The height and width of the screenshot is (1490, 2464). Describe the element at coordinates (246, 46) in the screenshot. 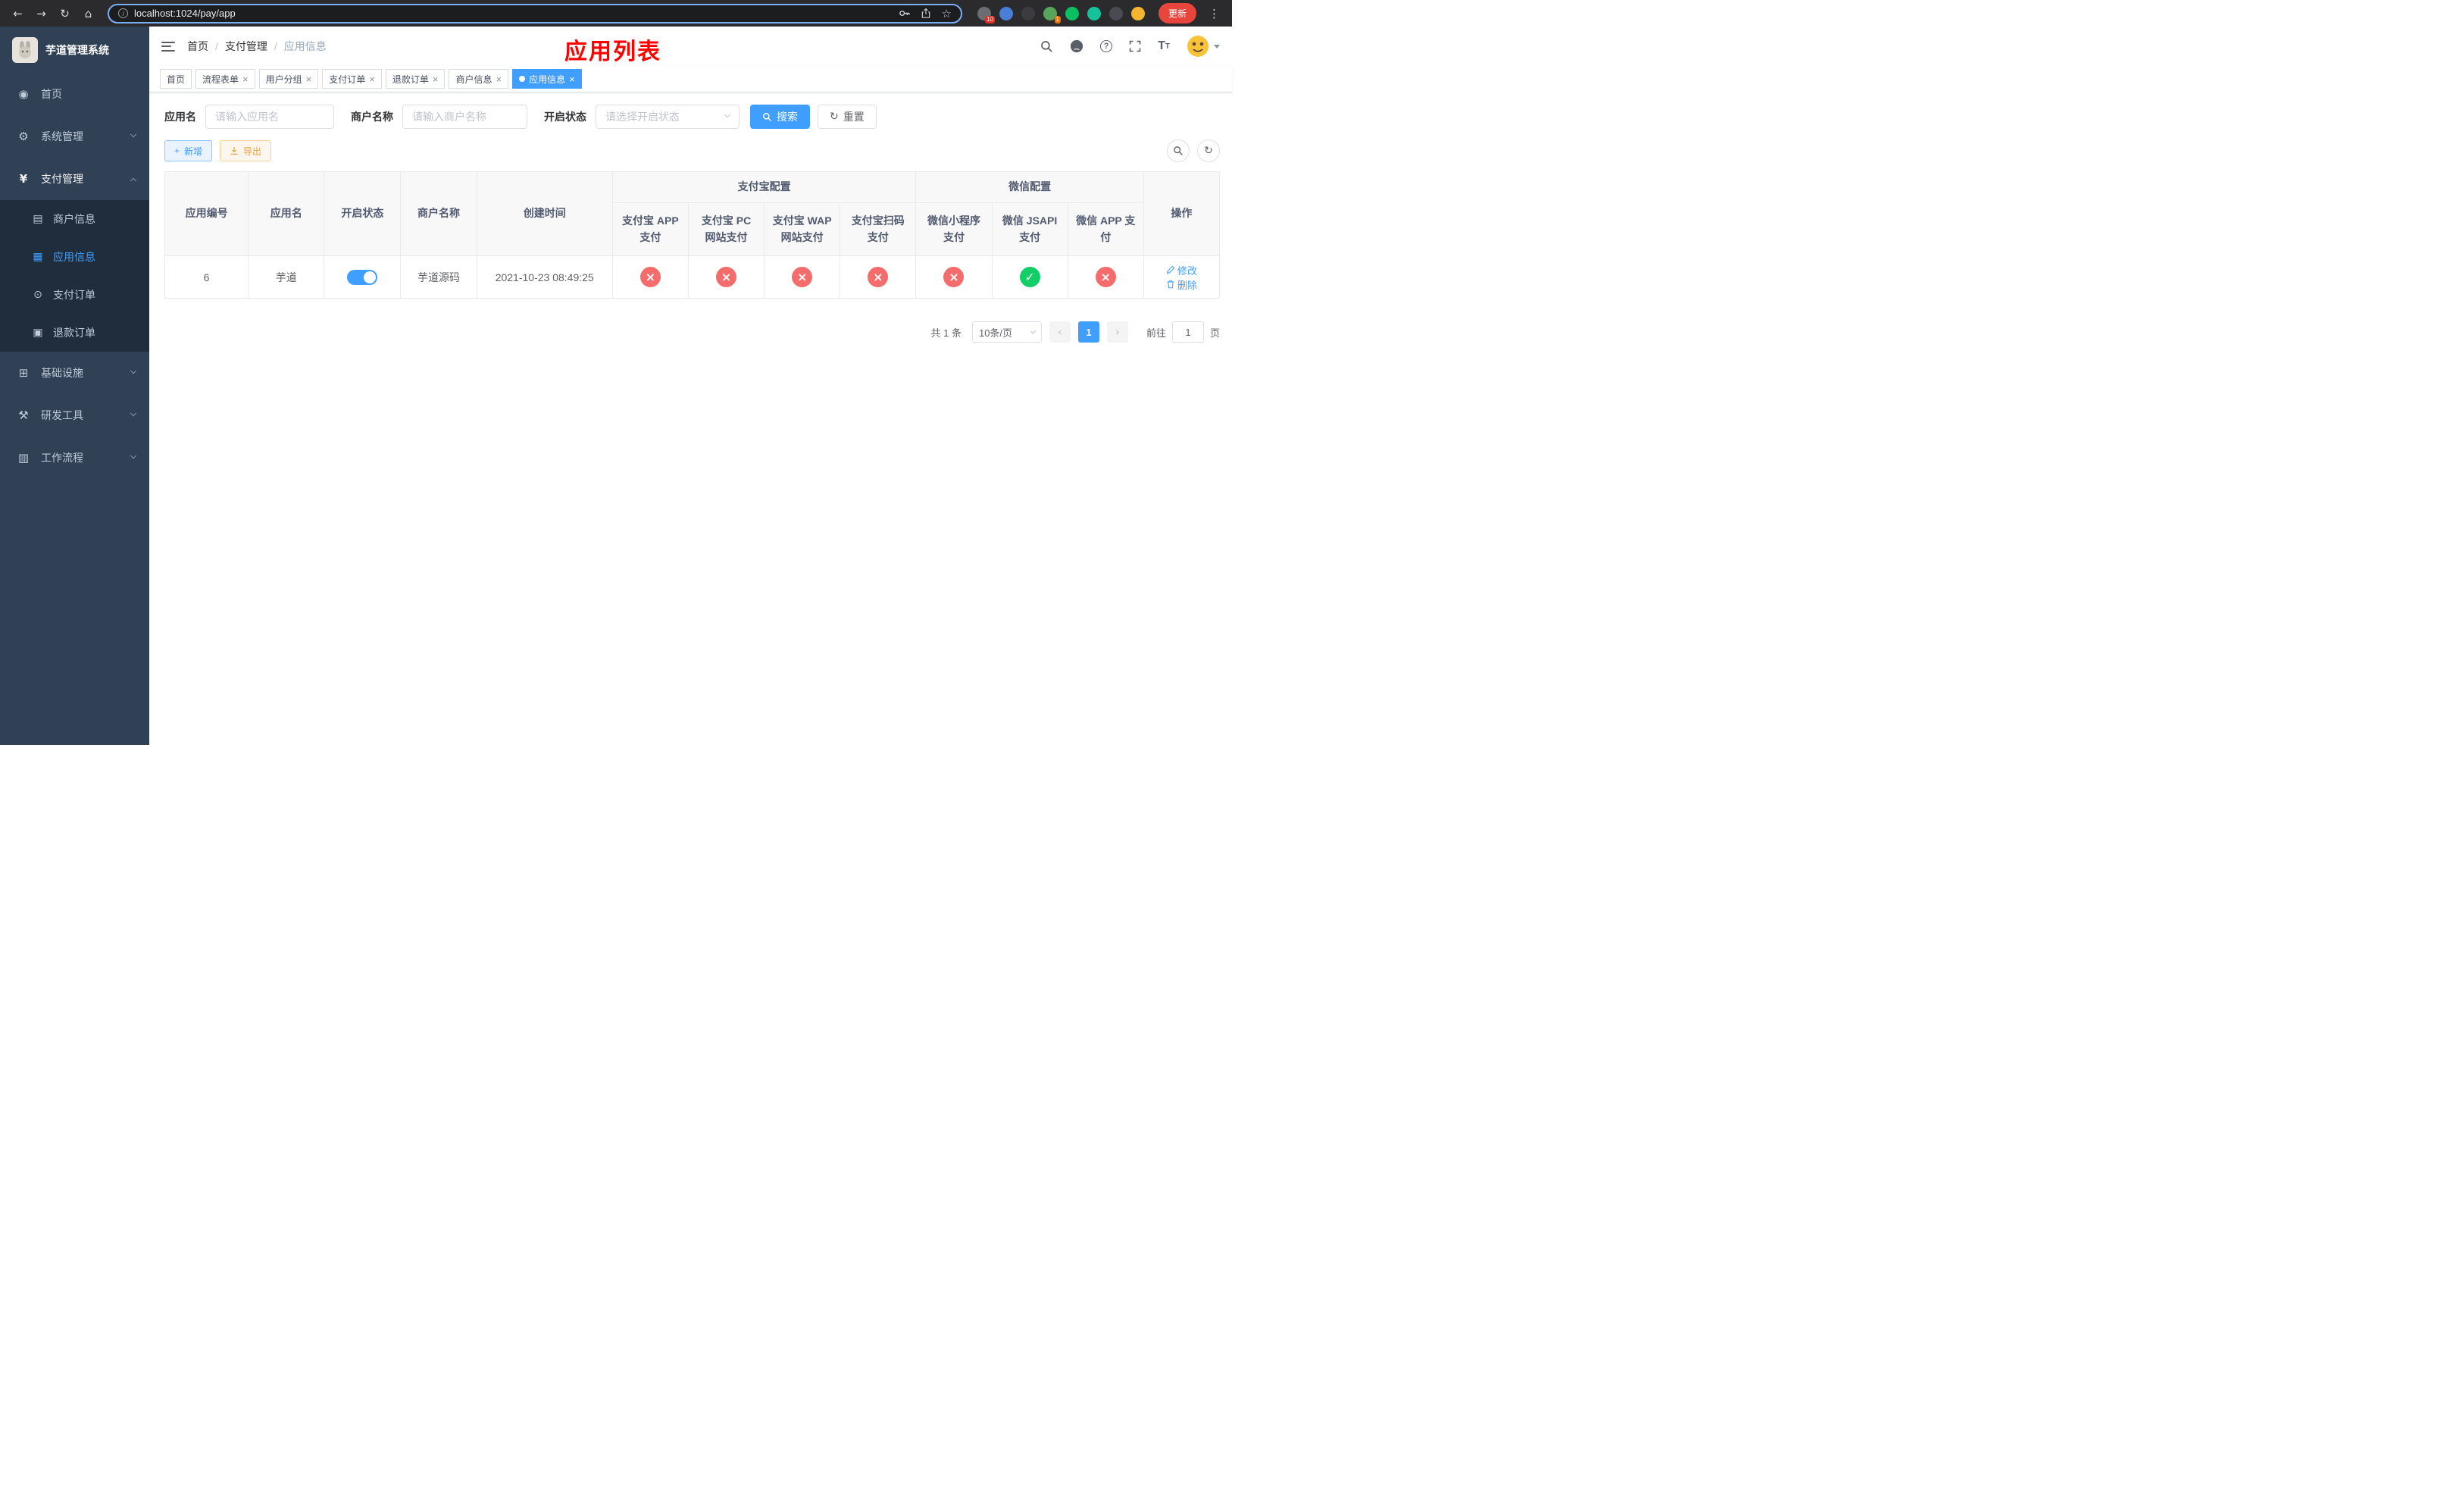

I see `breadcrumb-payment: 支付管理` at that location.